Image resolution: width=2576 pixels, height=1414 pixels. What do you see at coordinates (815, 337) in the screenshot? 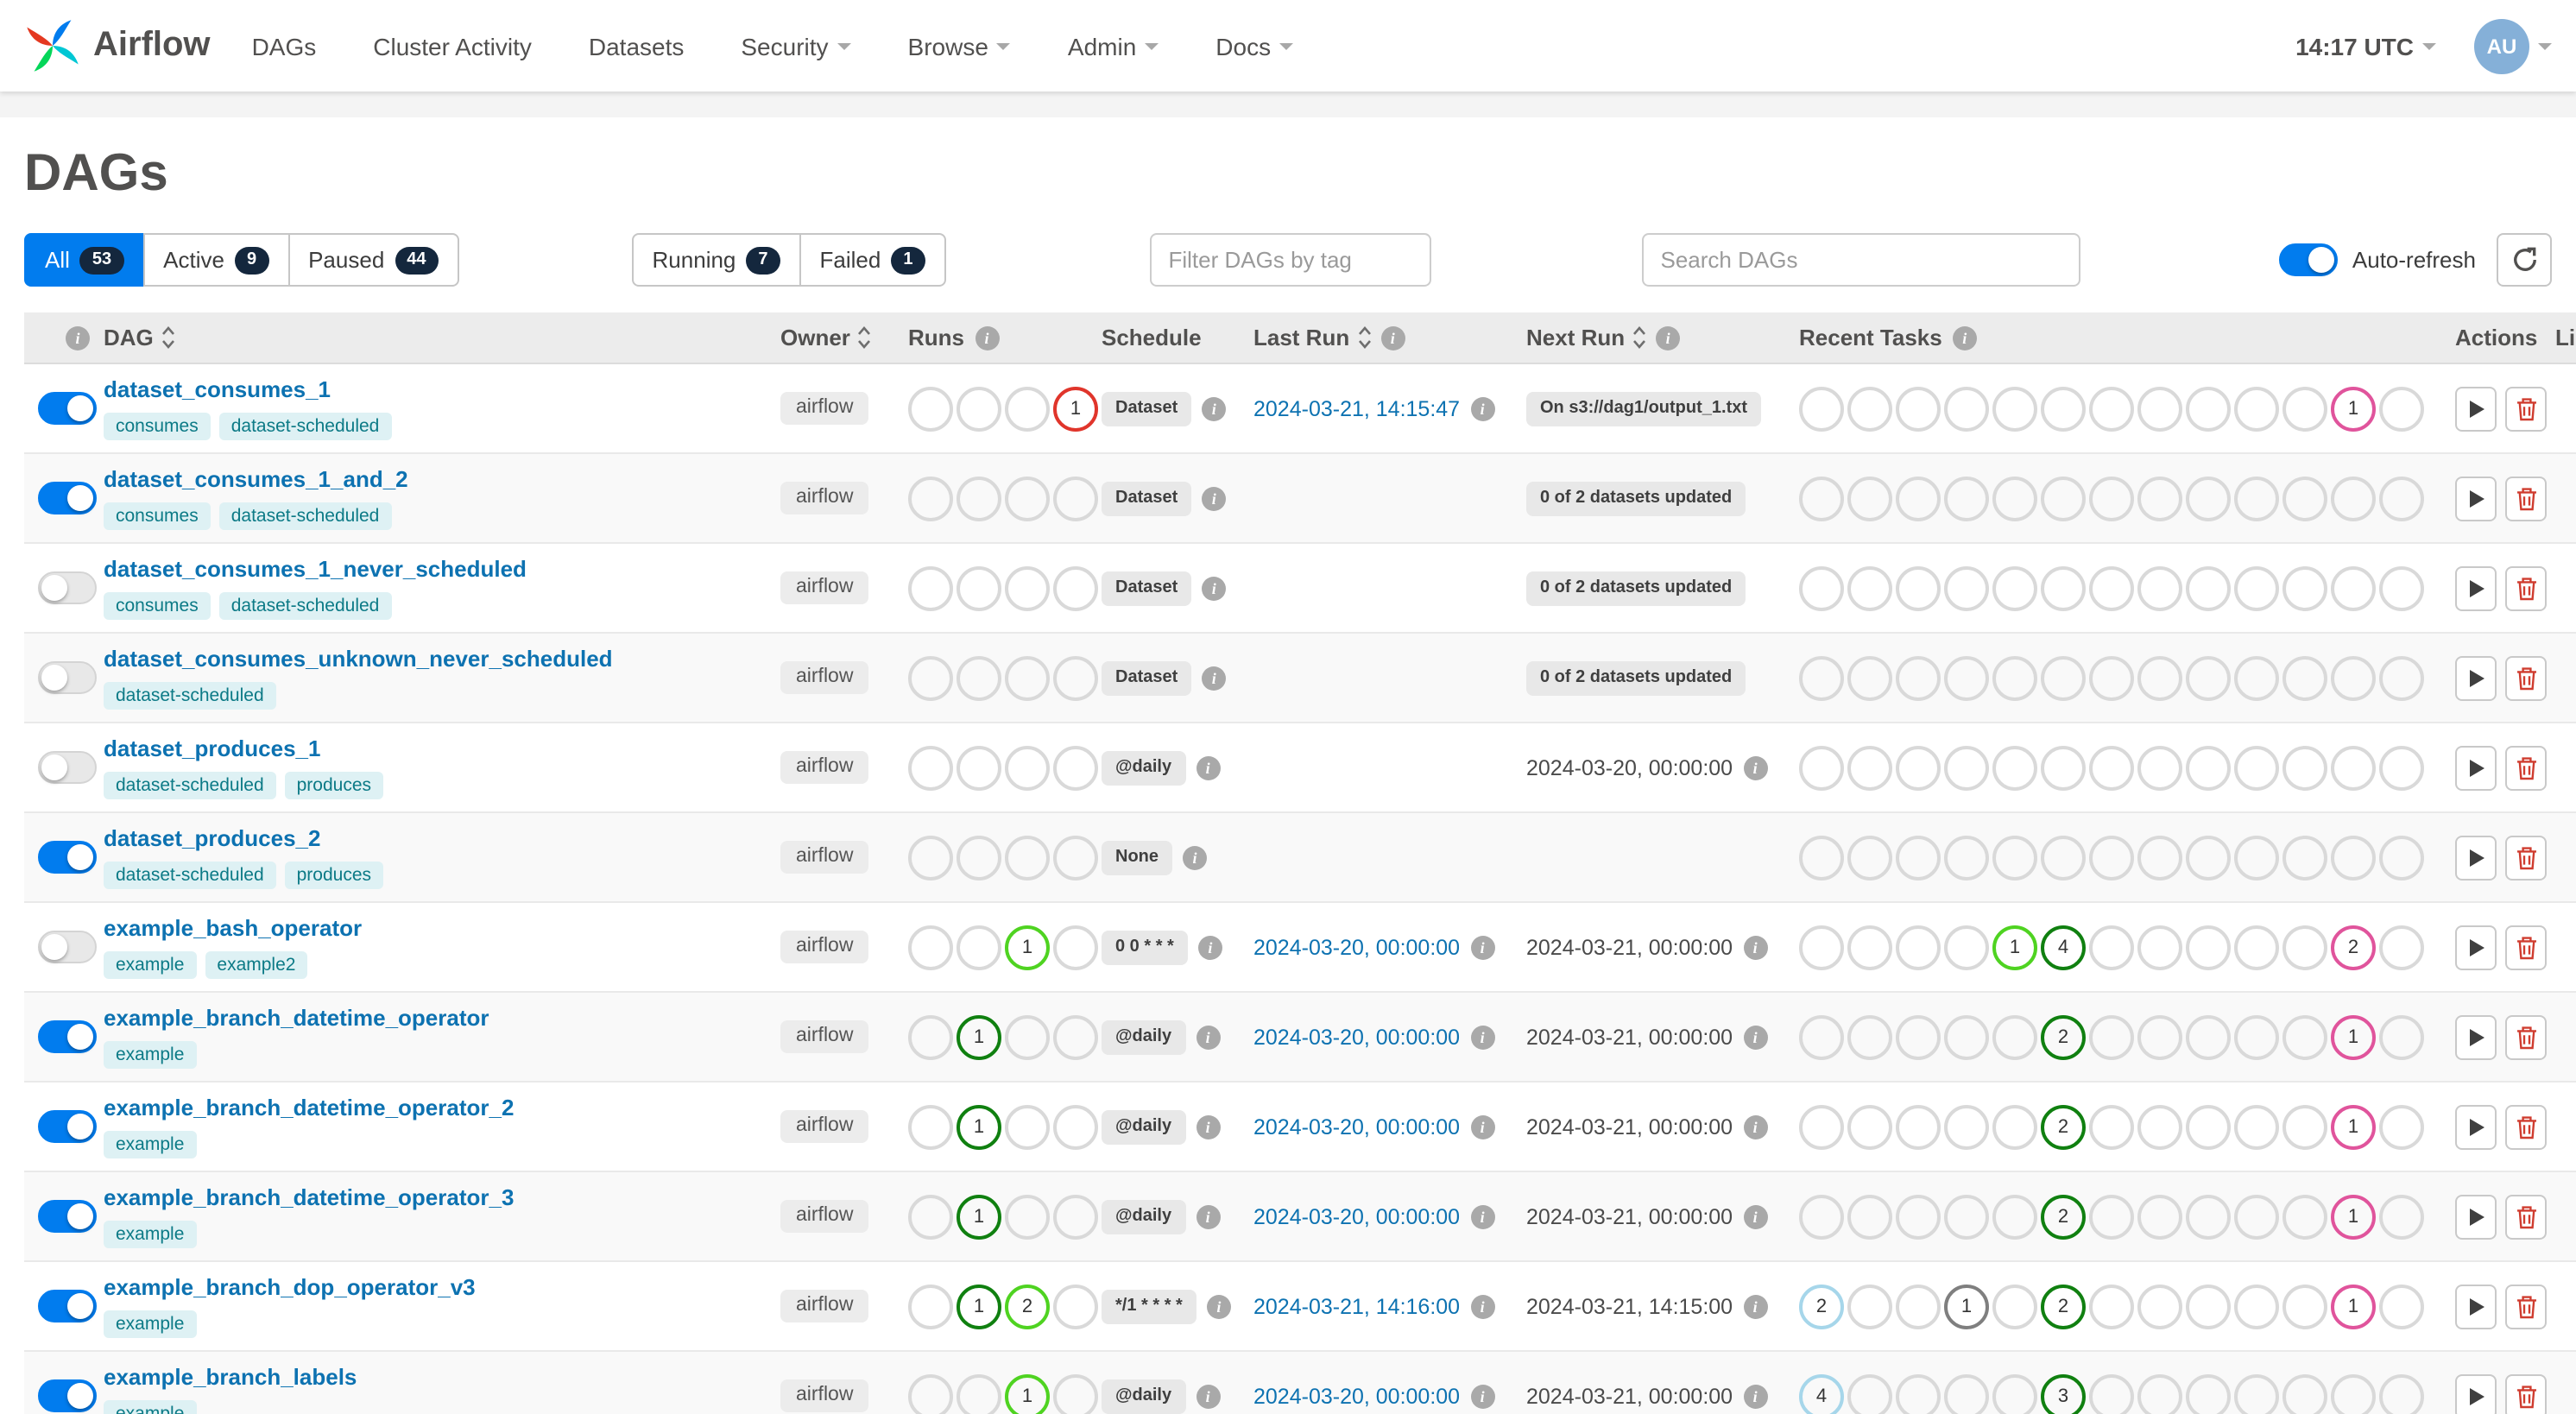
I see `col-header-owner: Owner` at bounding box center [815, 337].